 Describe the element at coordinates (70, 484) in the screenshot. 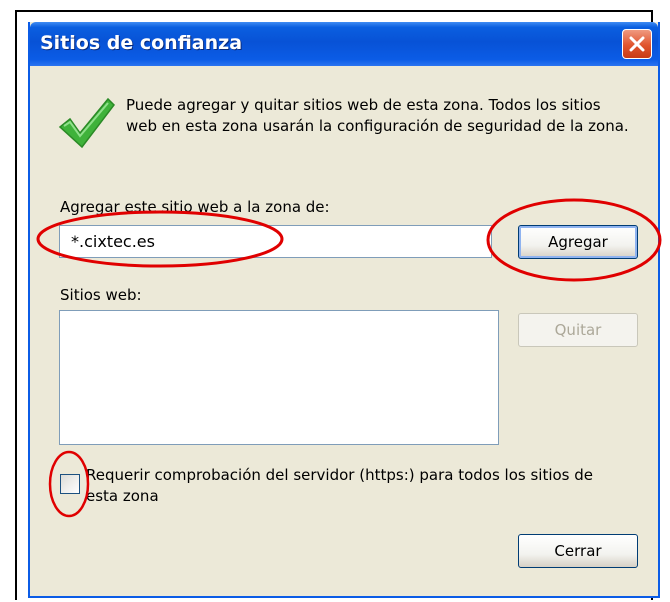

I see `https-checkbox` at that location.